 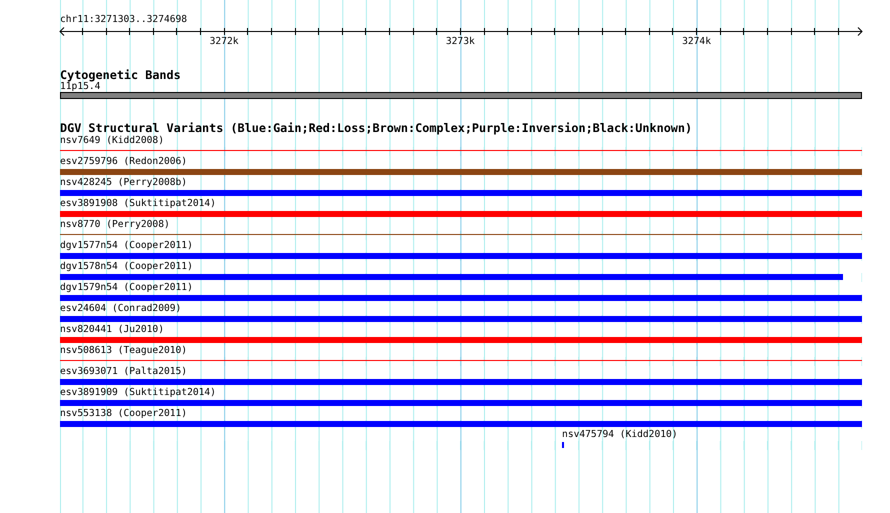 What do you see at coordinates (224, 42) in the screenshot?
I see `ruler-tick-label: 3272k` at bounding box center [224, 42].